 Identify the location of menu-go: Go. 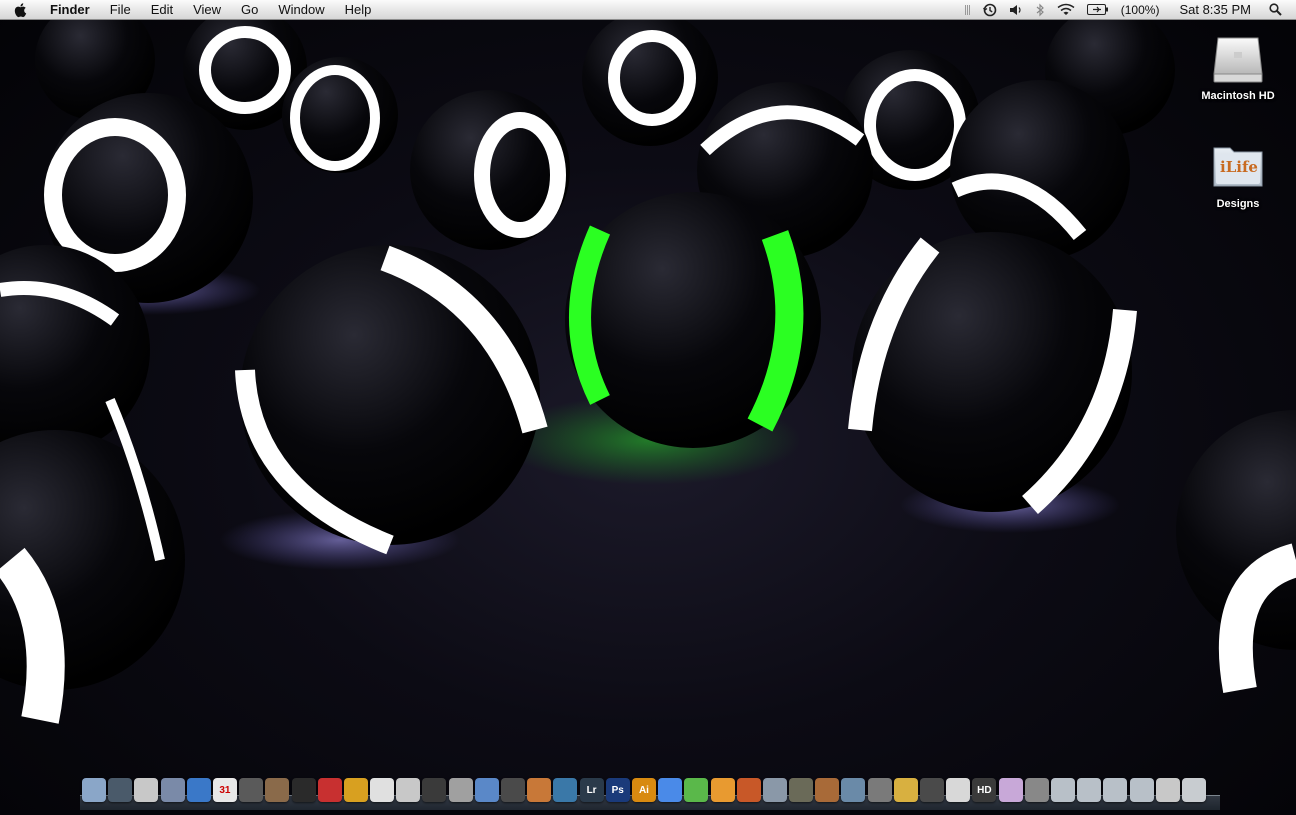
(249, 10).